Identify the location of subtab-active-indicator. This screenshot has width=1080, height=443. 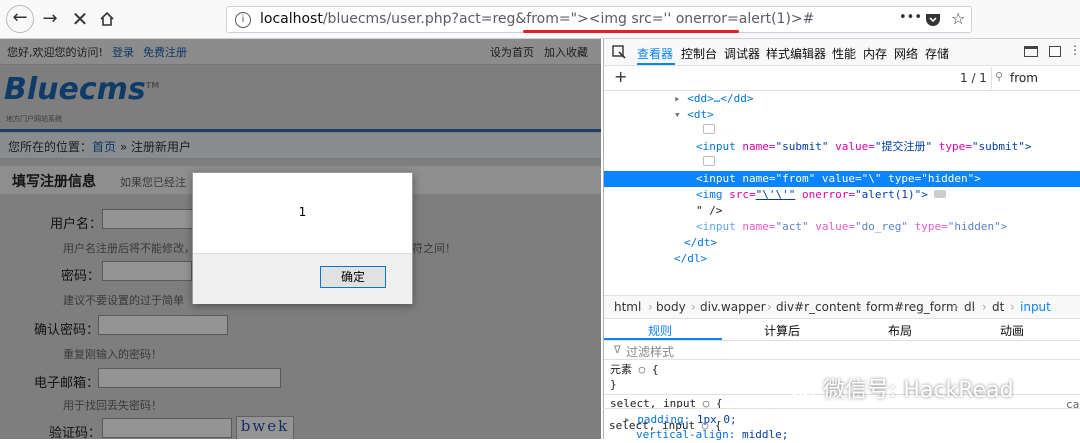
(663, 339).